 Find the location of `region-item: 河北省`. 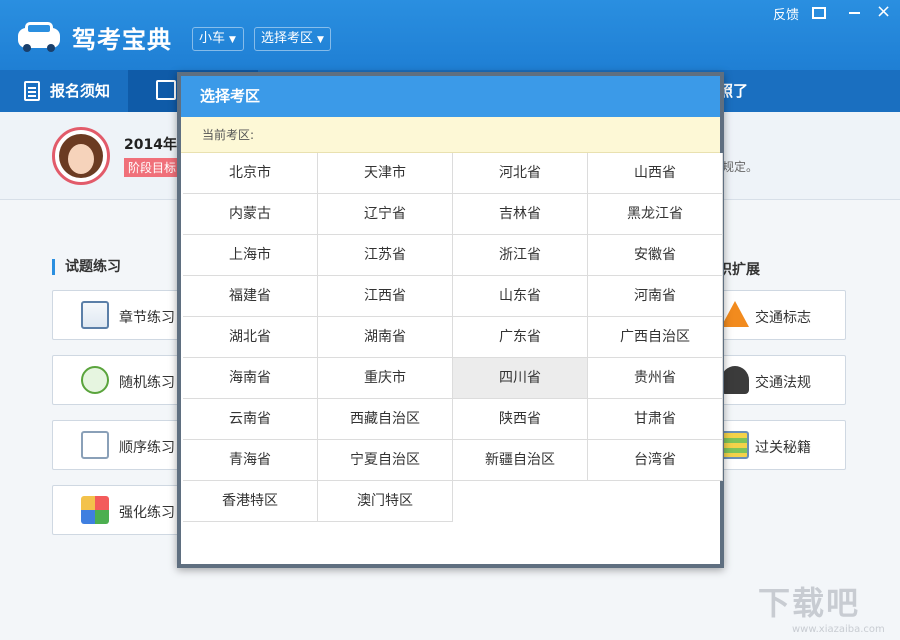

region-item: 河北省 is located at coordinates (520, 173).